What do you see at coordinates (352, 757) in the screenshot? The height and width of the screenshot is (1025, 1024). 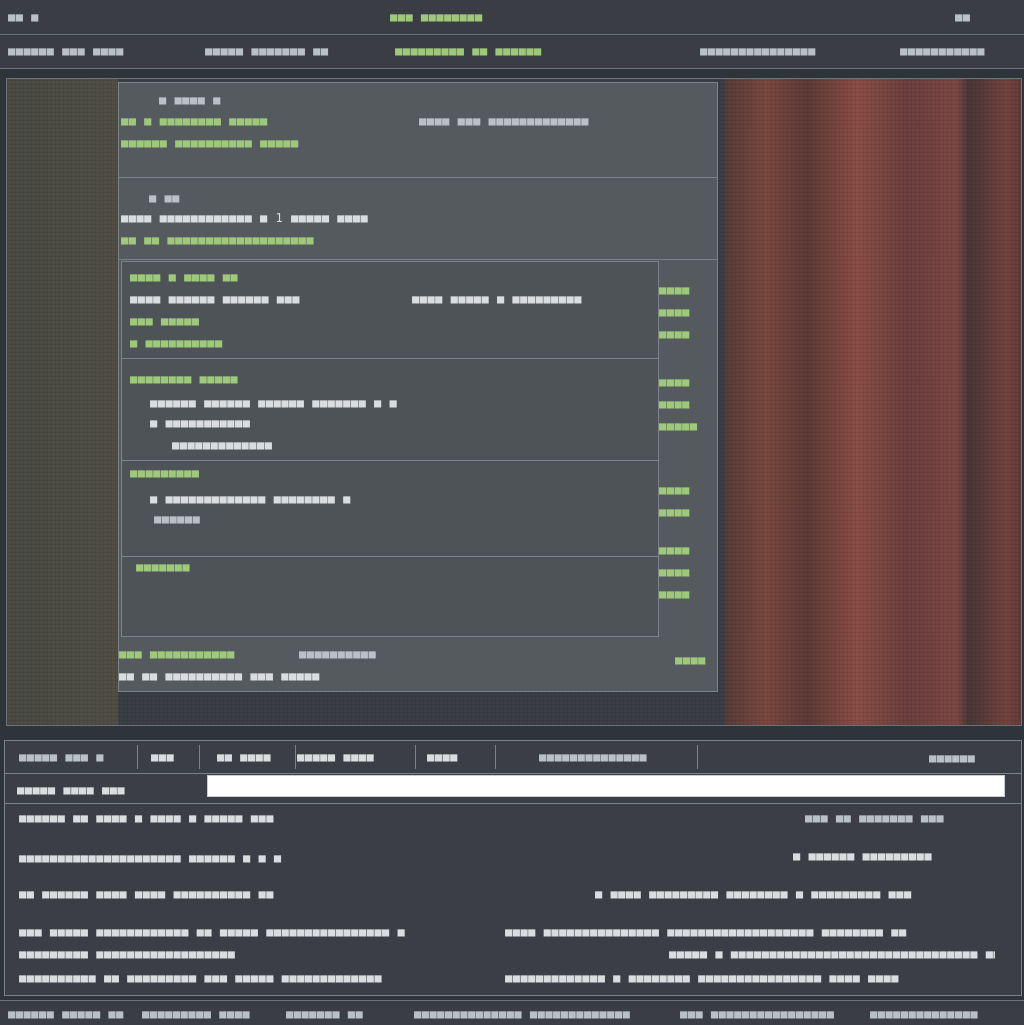 I see `tab: ■■■■■ ■■■■` at bounding box center [352, 757].